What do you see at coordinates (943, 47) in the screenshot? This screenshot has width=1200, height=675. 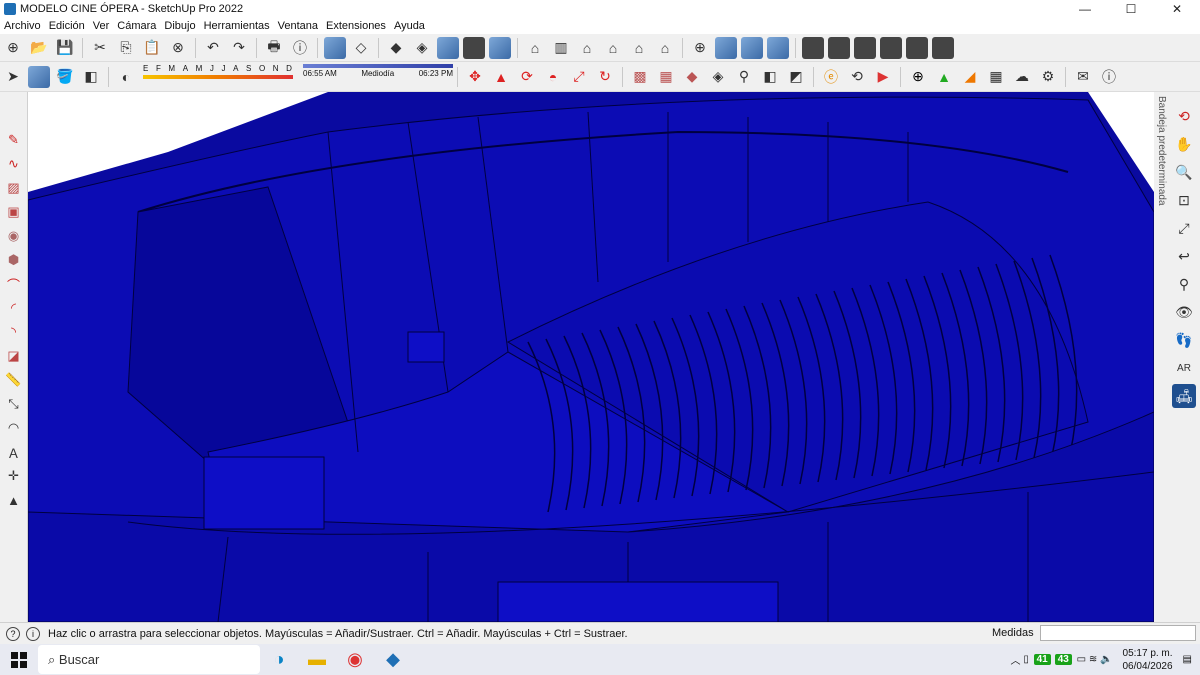 I see `solid-split-icon` at bounding box center [943, 47].